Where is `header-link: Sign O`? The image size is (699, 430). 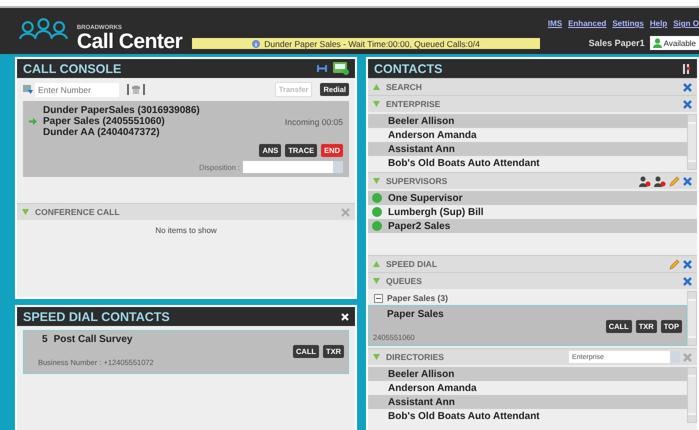
header-link: Sign O is located at coordinates (686, 23).